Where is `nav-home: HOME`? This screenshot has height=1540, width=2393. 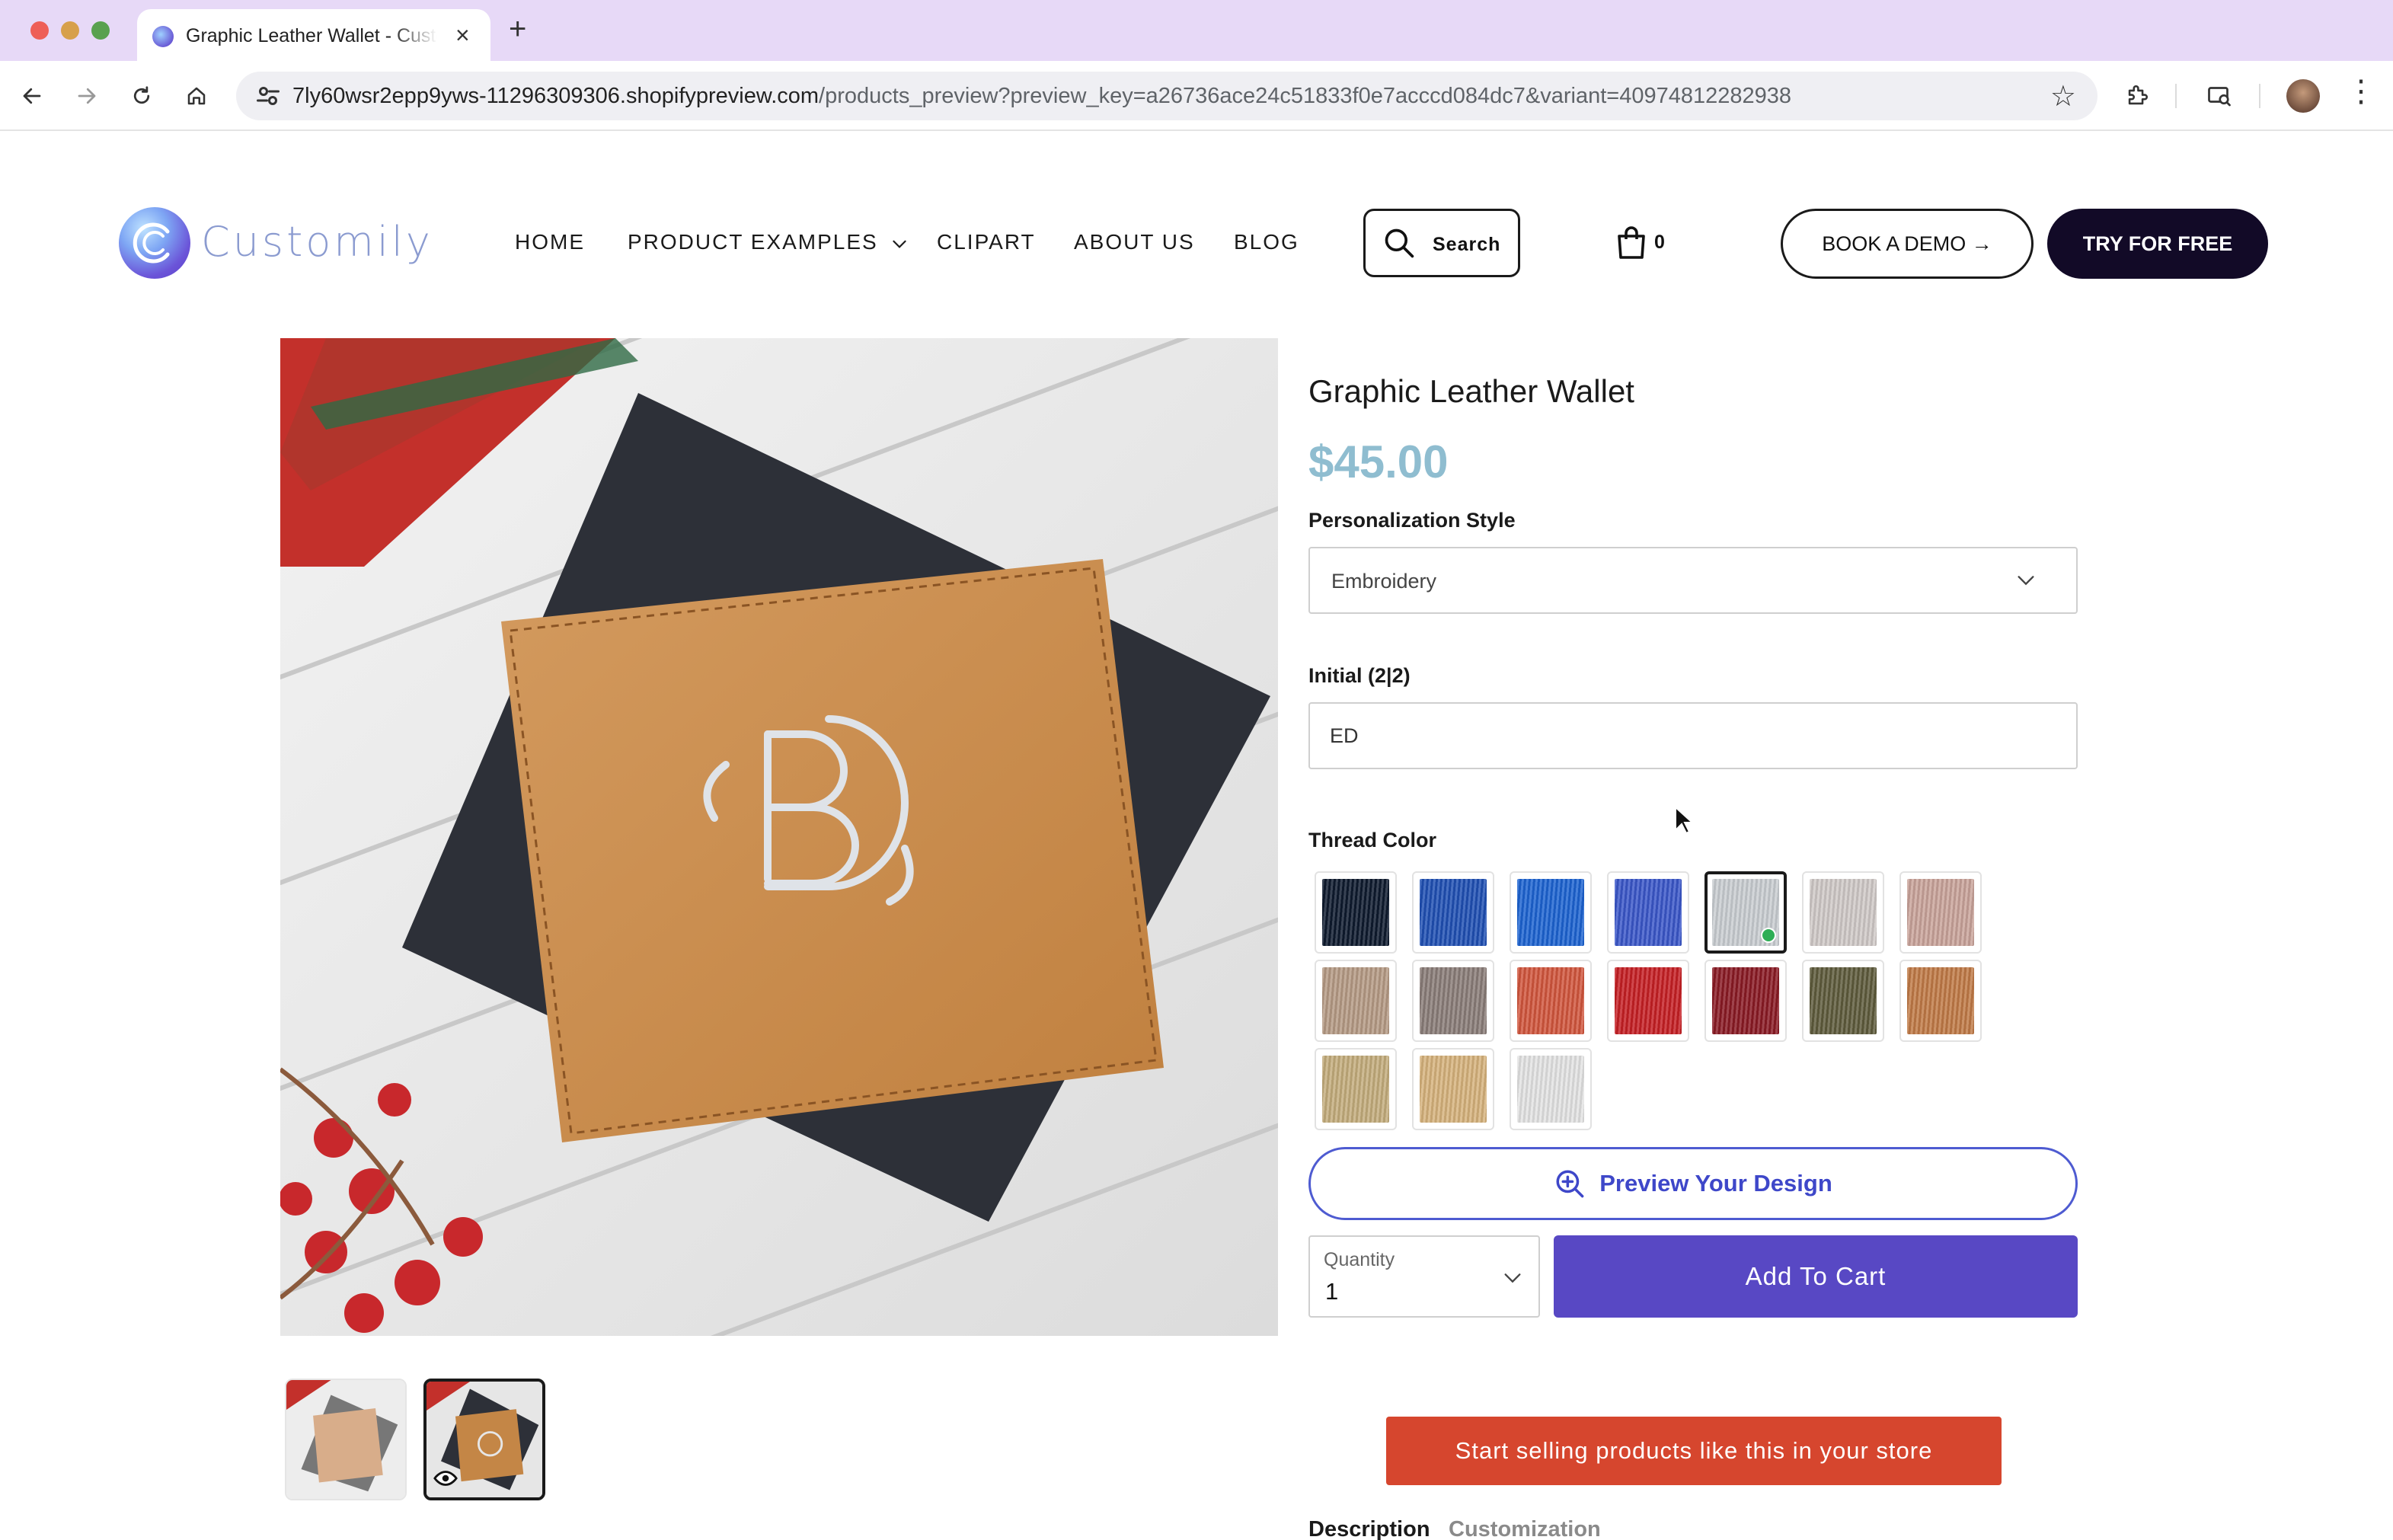 nav-home: HOME is located at coordinates (550, 242).